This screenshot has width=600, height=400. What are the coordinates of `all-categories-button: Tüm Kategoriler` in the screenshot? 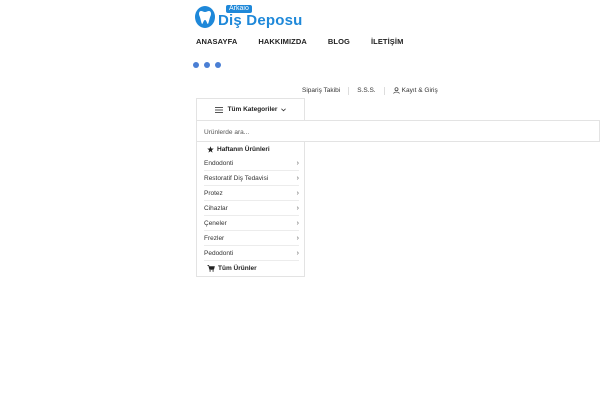 It's located at (250, 109).